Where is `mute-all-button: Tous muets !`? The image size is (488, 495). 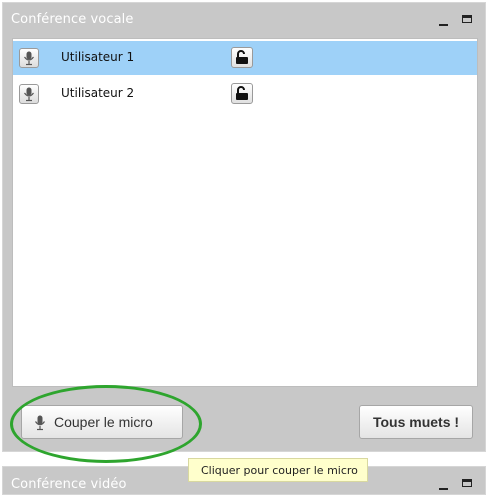 mute-all-button: Tous muets ! is located at coordinates (416, 422).